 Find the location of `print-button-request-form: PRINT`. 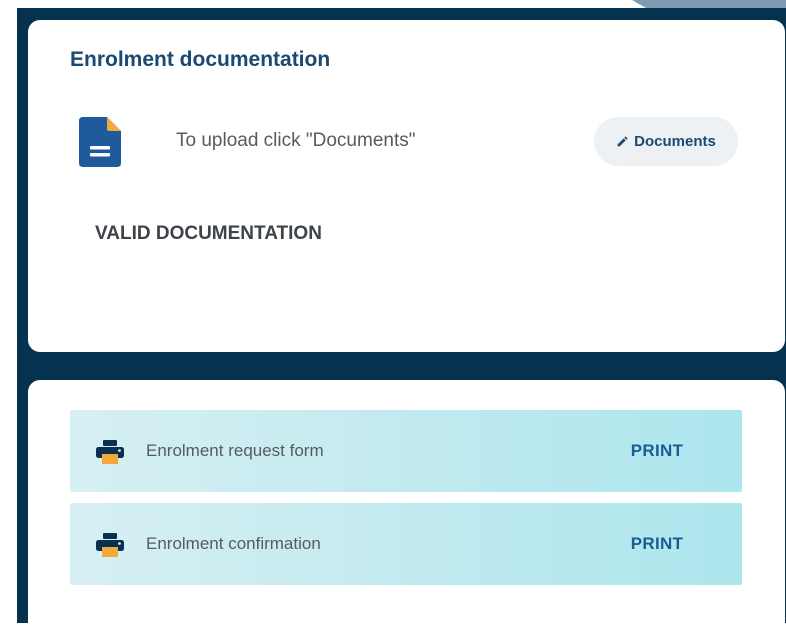

print-button-request-form: PRINT is located at coordinates (657, 451).